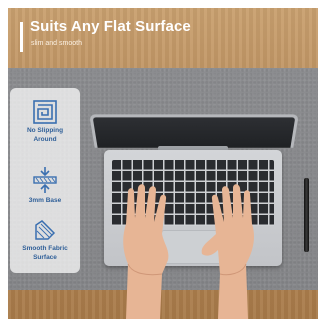  I want to click on feature-3mm-base: 3mm Base, so click(45, 185).